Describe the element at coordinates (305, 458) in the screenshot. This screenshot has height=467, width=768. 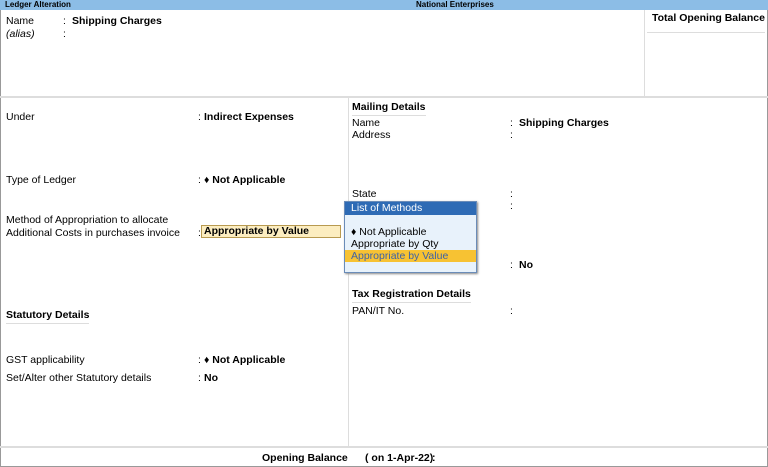
I see `opening-balance-label: Opening Balance` at that location.